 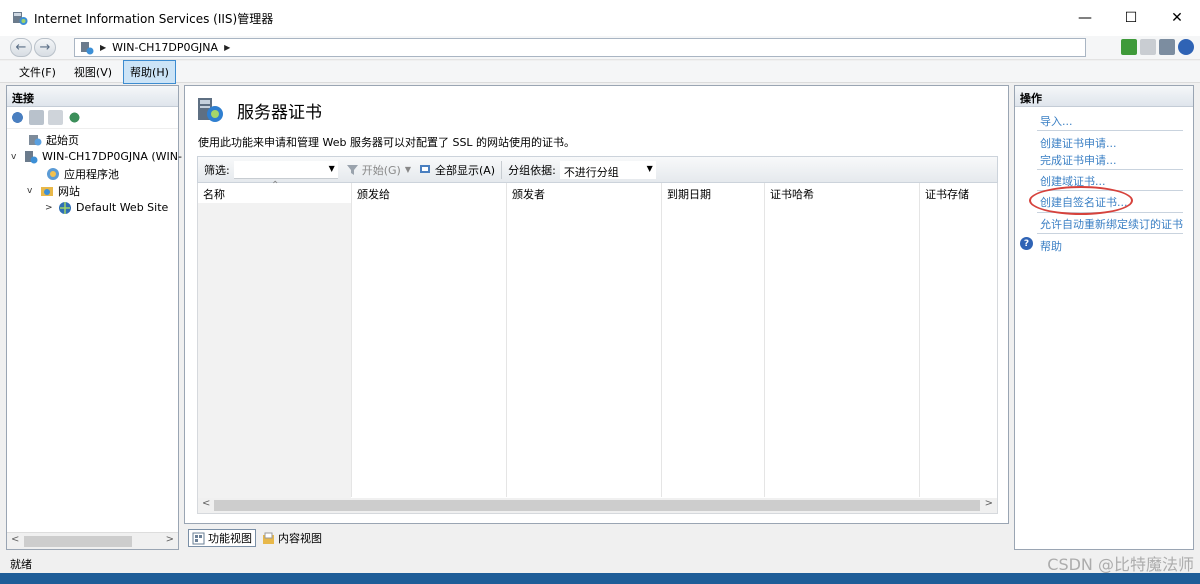 What do you see at coordinates (91, 174) in the screenshot?
I see `tree-item-label: 应用程序池` at bounding box center [91, 174].